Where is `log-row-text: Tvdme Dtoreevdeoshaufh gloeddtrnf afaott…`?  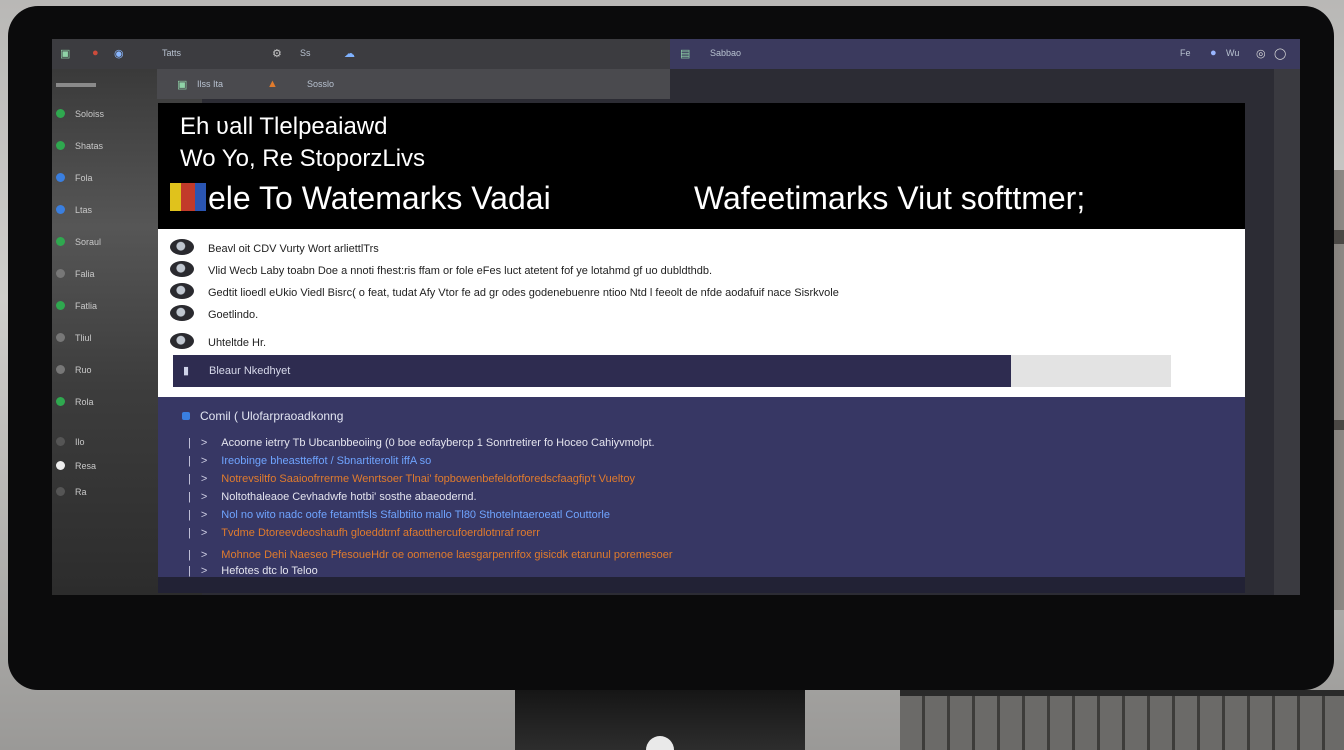
log-row-text: Tvdme Dtoreevdeoshaufh gloeddtrnf afaott… is located at coordinates (380, 533).